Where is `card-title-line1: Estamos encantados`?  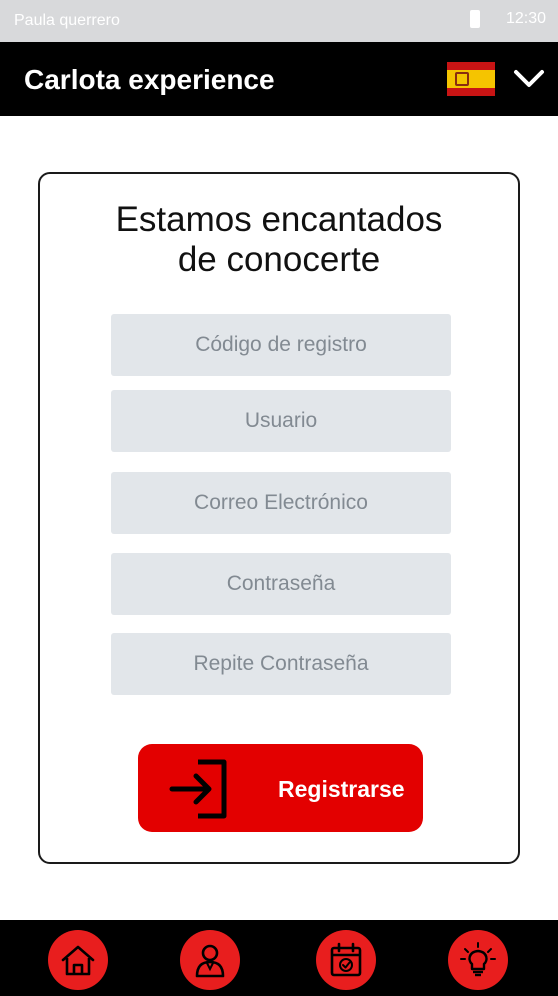
card-title-line1: Estamos encantados is located at coordinates (279, 219).